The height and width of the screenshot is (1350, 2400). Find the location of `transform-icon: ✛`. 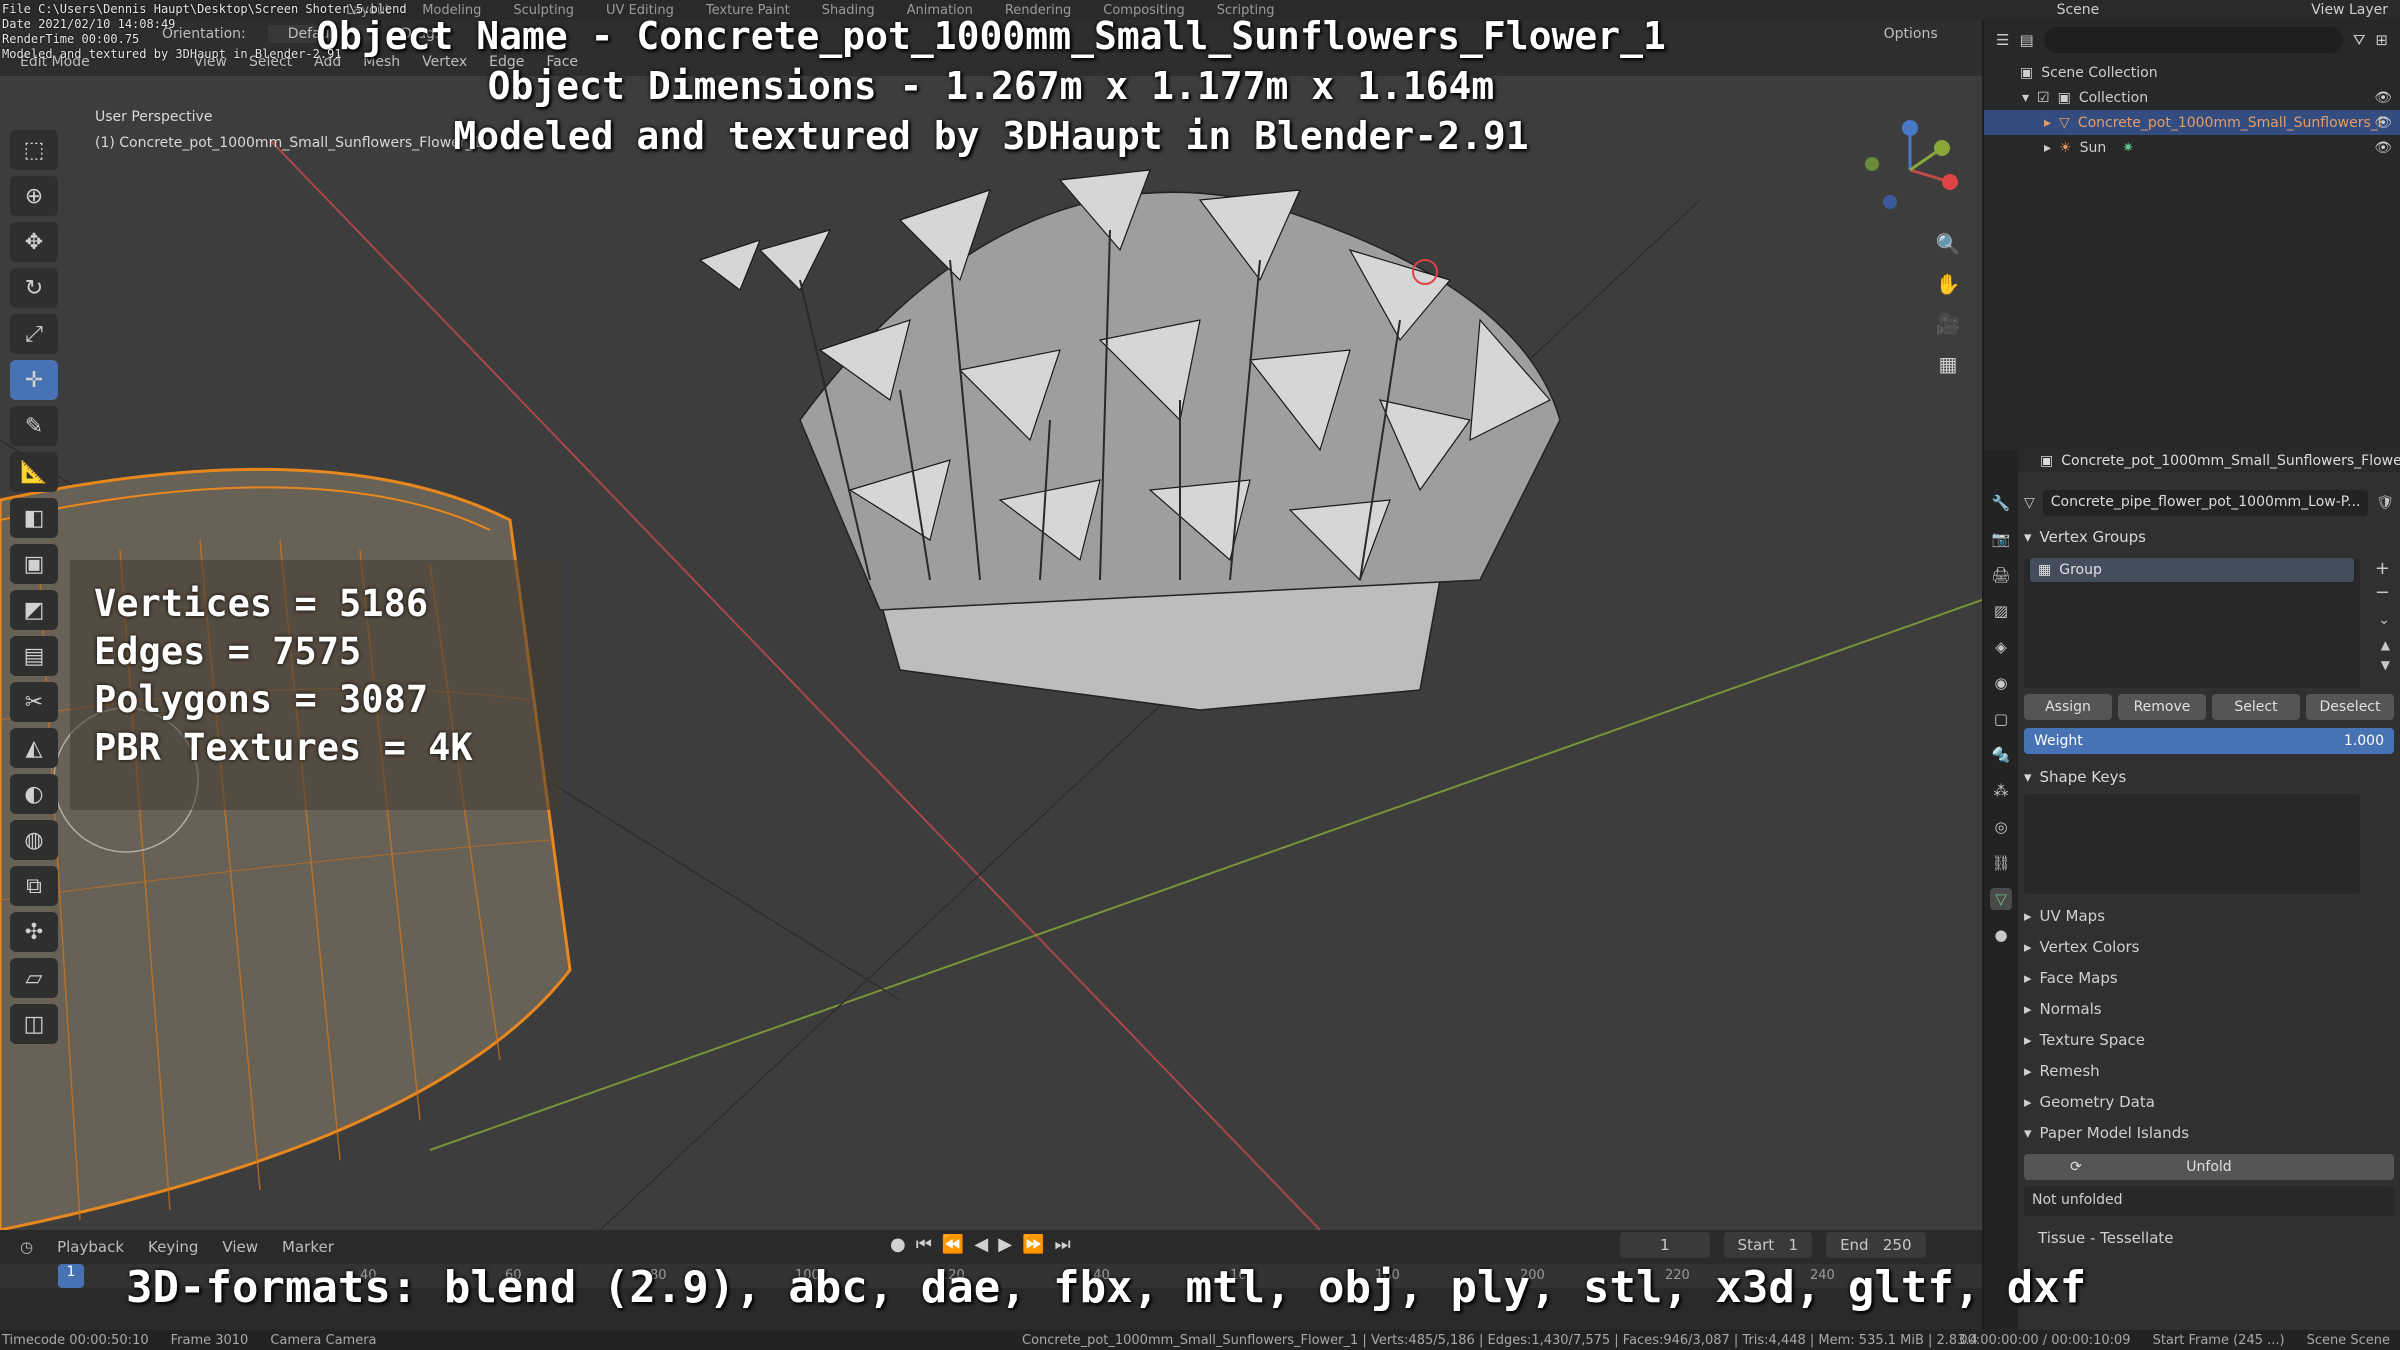

transform-icon: ✛ is located at coordinates (34, 380).